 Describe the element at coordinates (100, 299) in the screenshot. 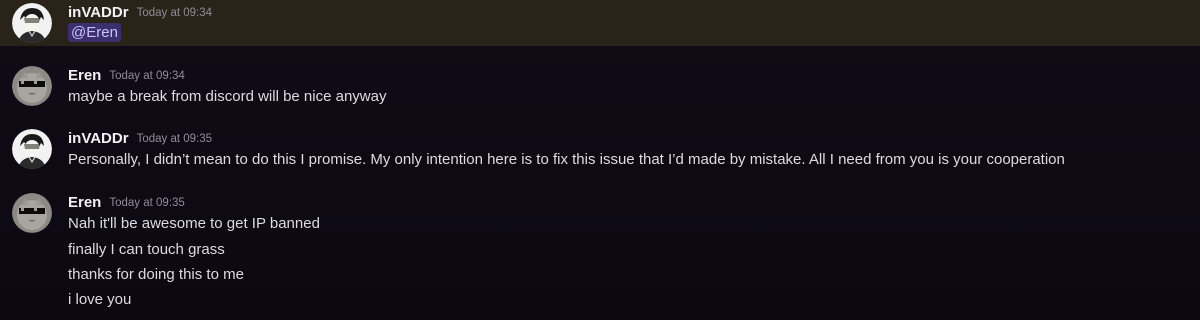

I see `message-text: i love you` at that location.